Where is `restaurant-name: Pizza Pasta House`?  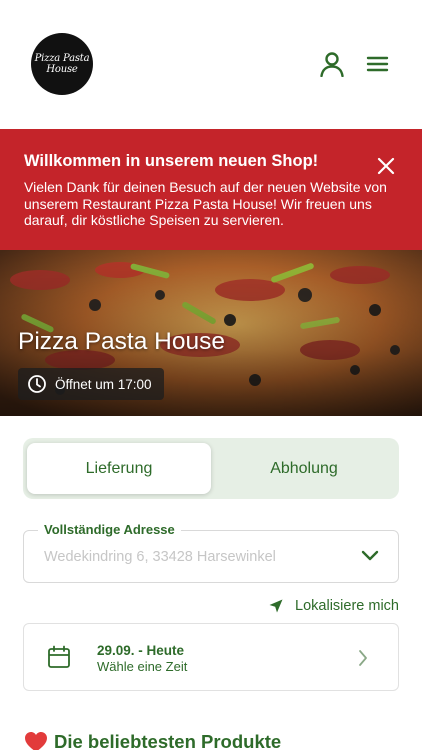 restaurant-name: Pizza Pasta House is located at coordinates (121, 341).